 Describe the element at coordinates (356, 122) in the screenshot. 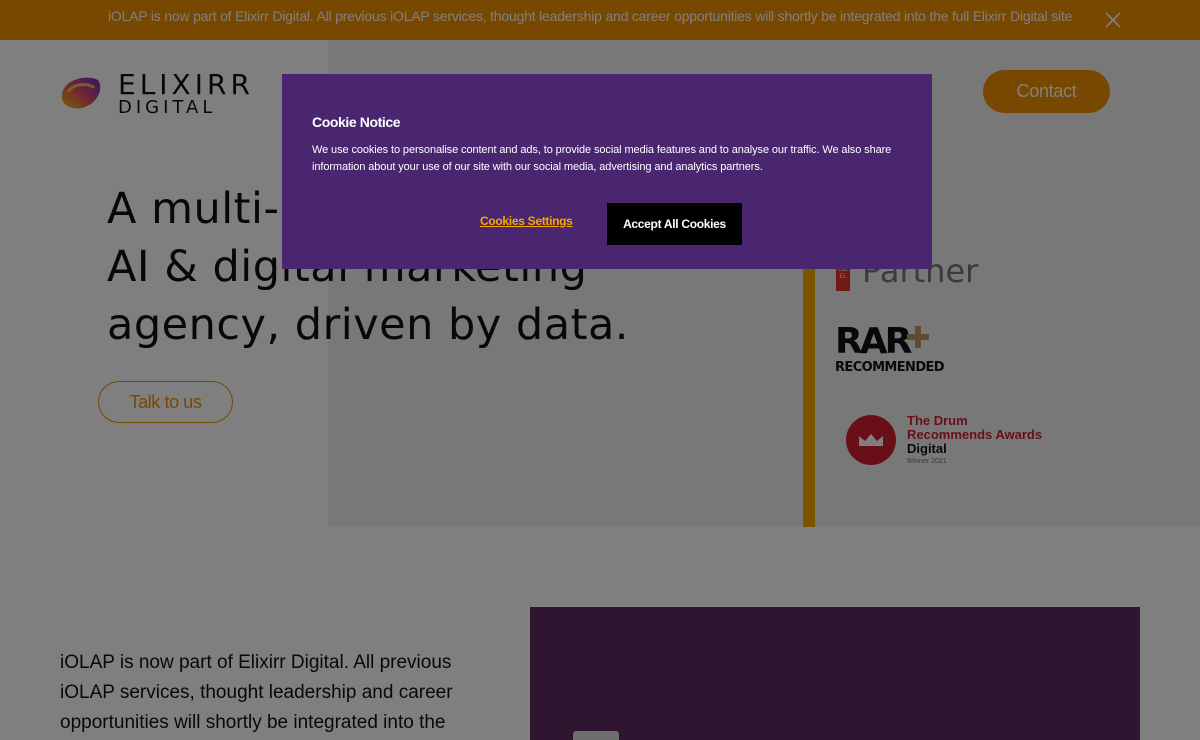

I see `cookie-notice-title: Cookie Notice` at that location.